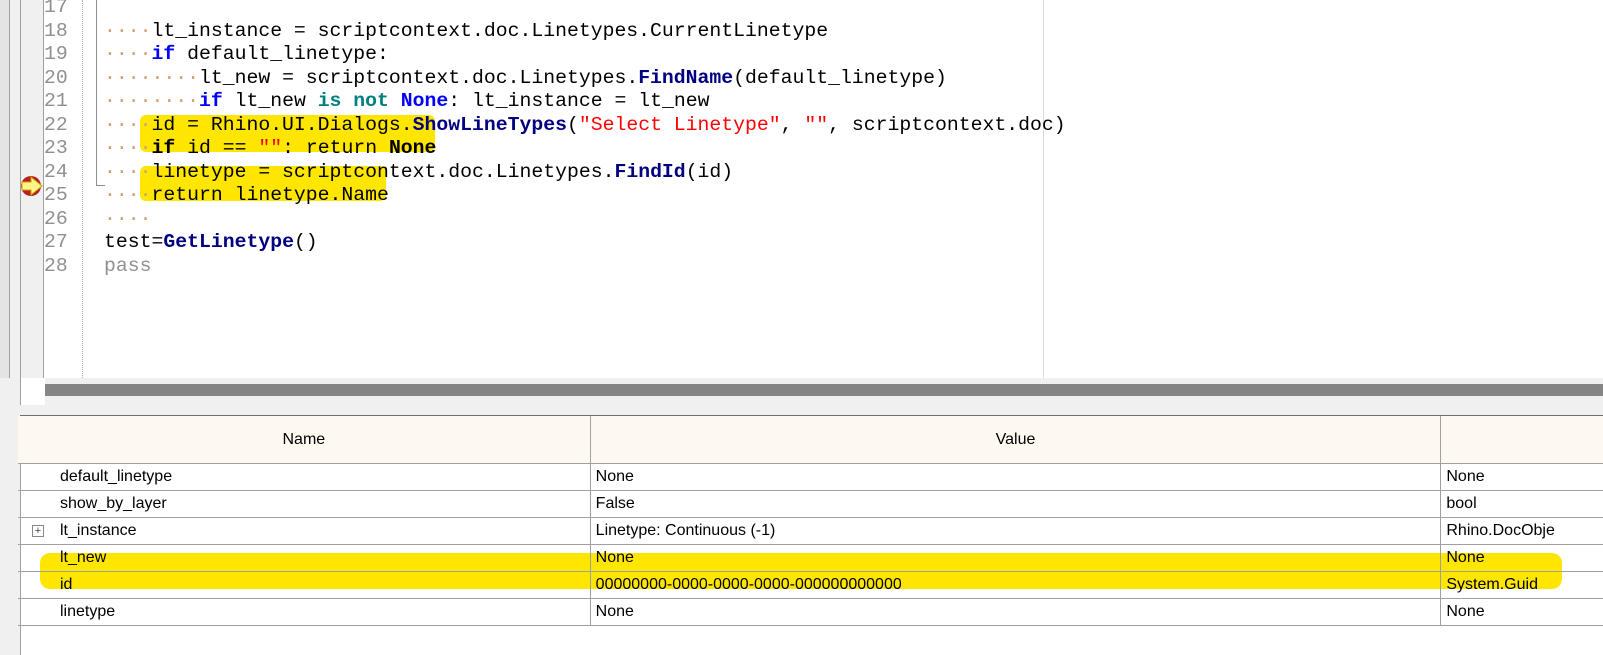 This screenshot has height=655, width=1603. What do you see at coordinates (217, 148) in the screenshot?
I see `code-token: id ==` at bounding box center [217, 148].